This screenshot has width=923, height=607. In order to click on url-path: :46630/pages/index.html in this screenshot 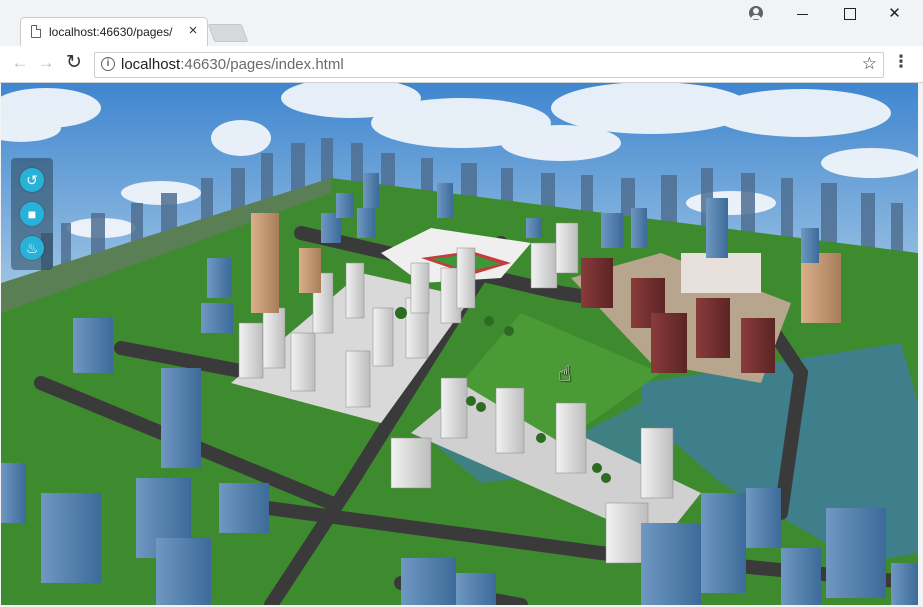, I will do `click(262, 64)`.